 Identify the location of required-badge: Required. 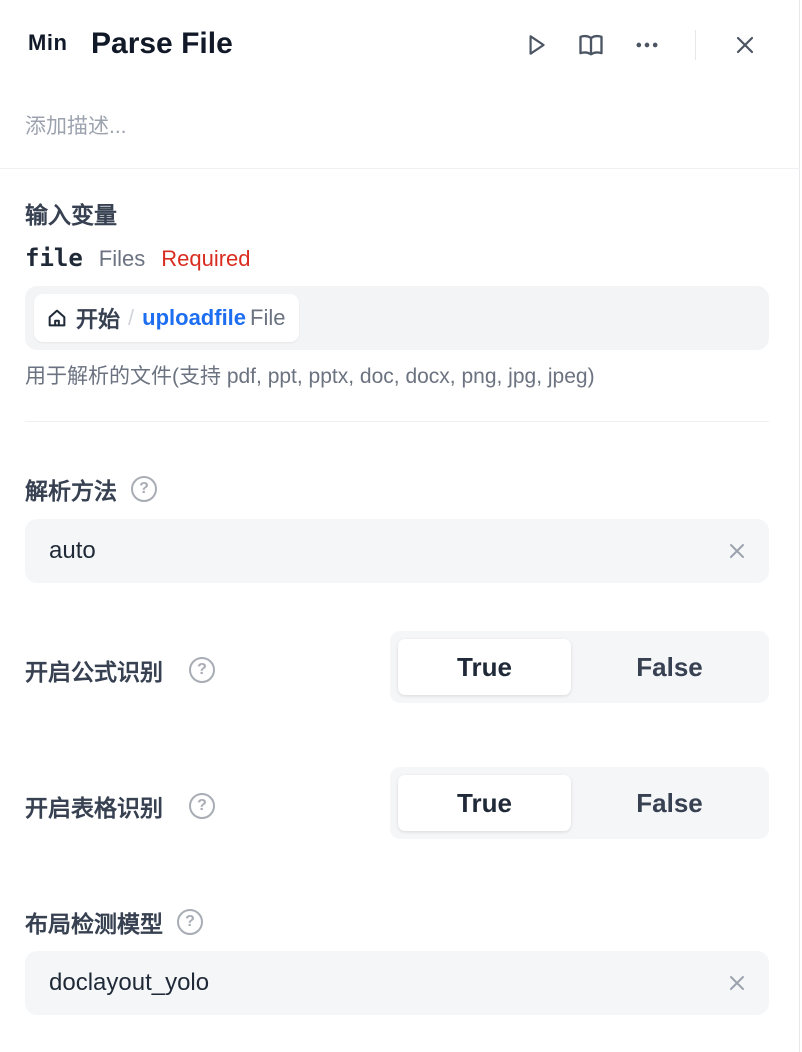
(206, 258).